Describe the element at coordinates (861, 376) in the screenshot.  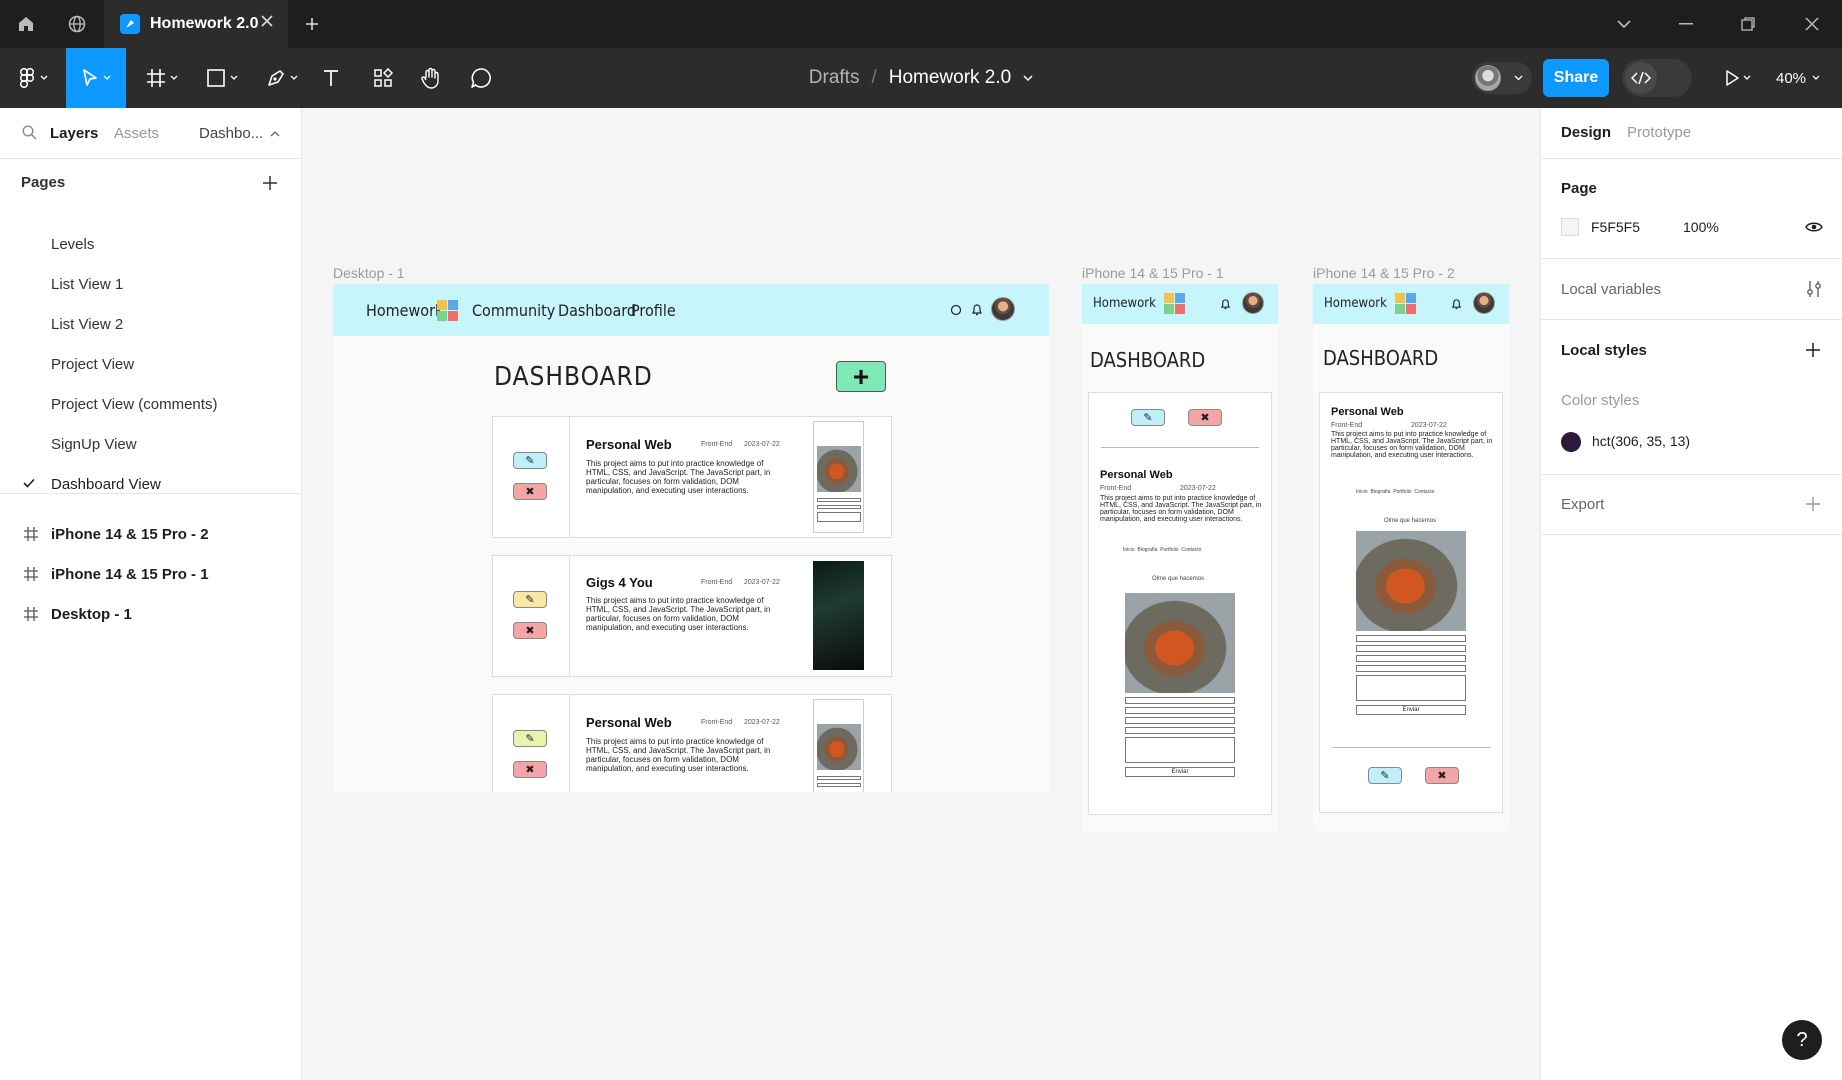
I see `add-project-button: +` at that location.